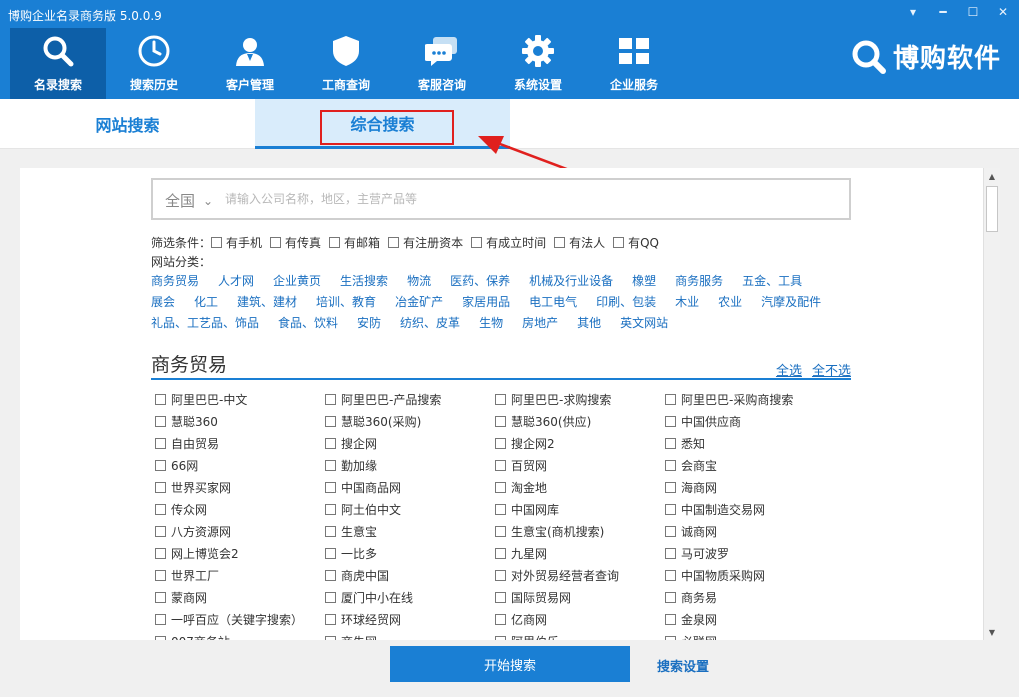  Describe the element at coordinates (346, 301) in the screenshot. I see `category-link: 培训、教育` at that location.